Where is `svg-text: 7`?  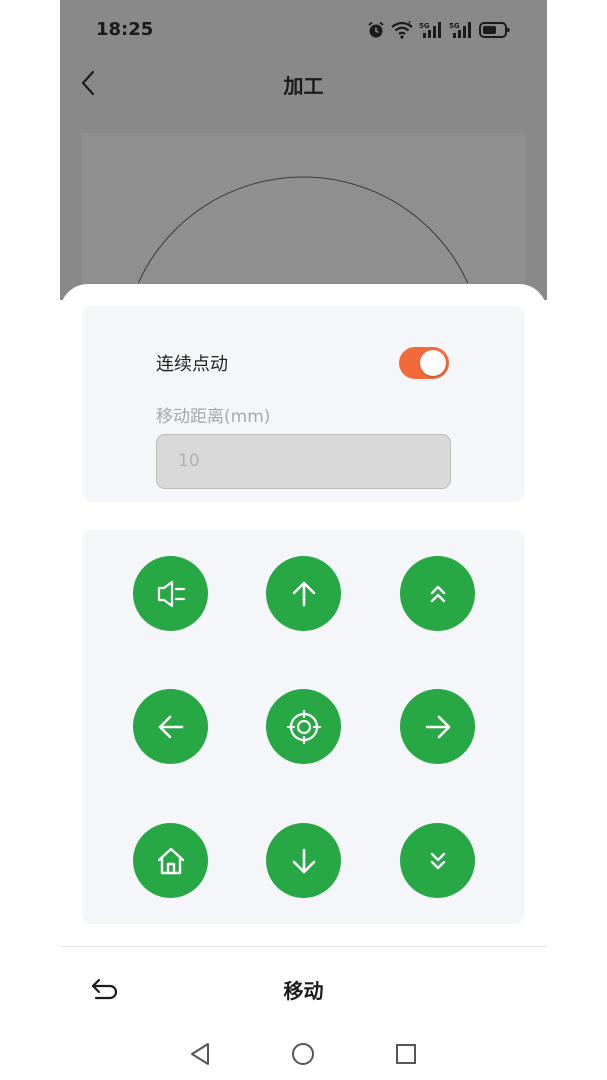
svg-text: 7 is located at coordinates (409, 24).